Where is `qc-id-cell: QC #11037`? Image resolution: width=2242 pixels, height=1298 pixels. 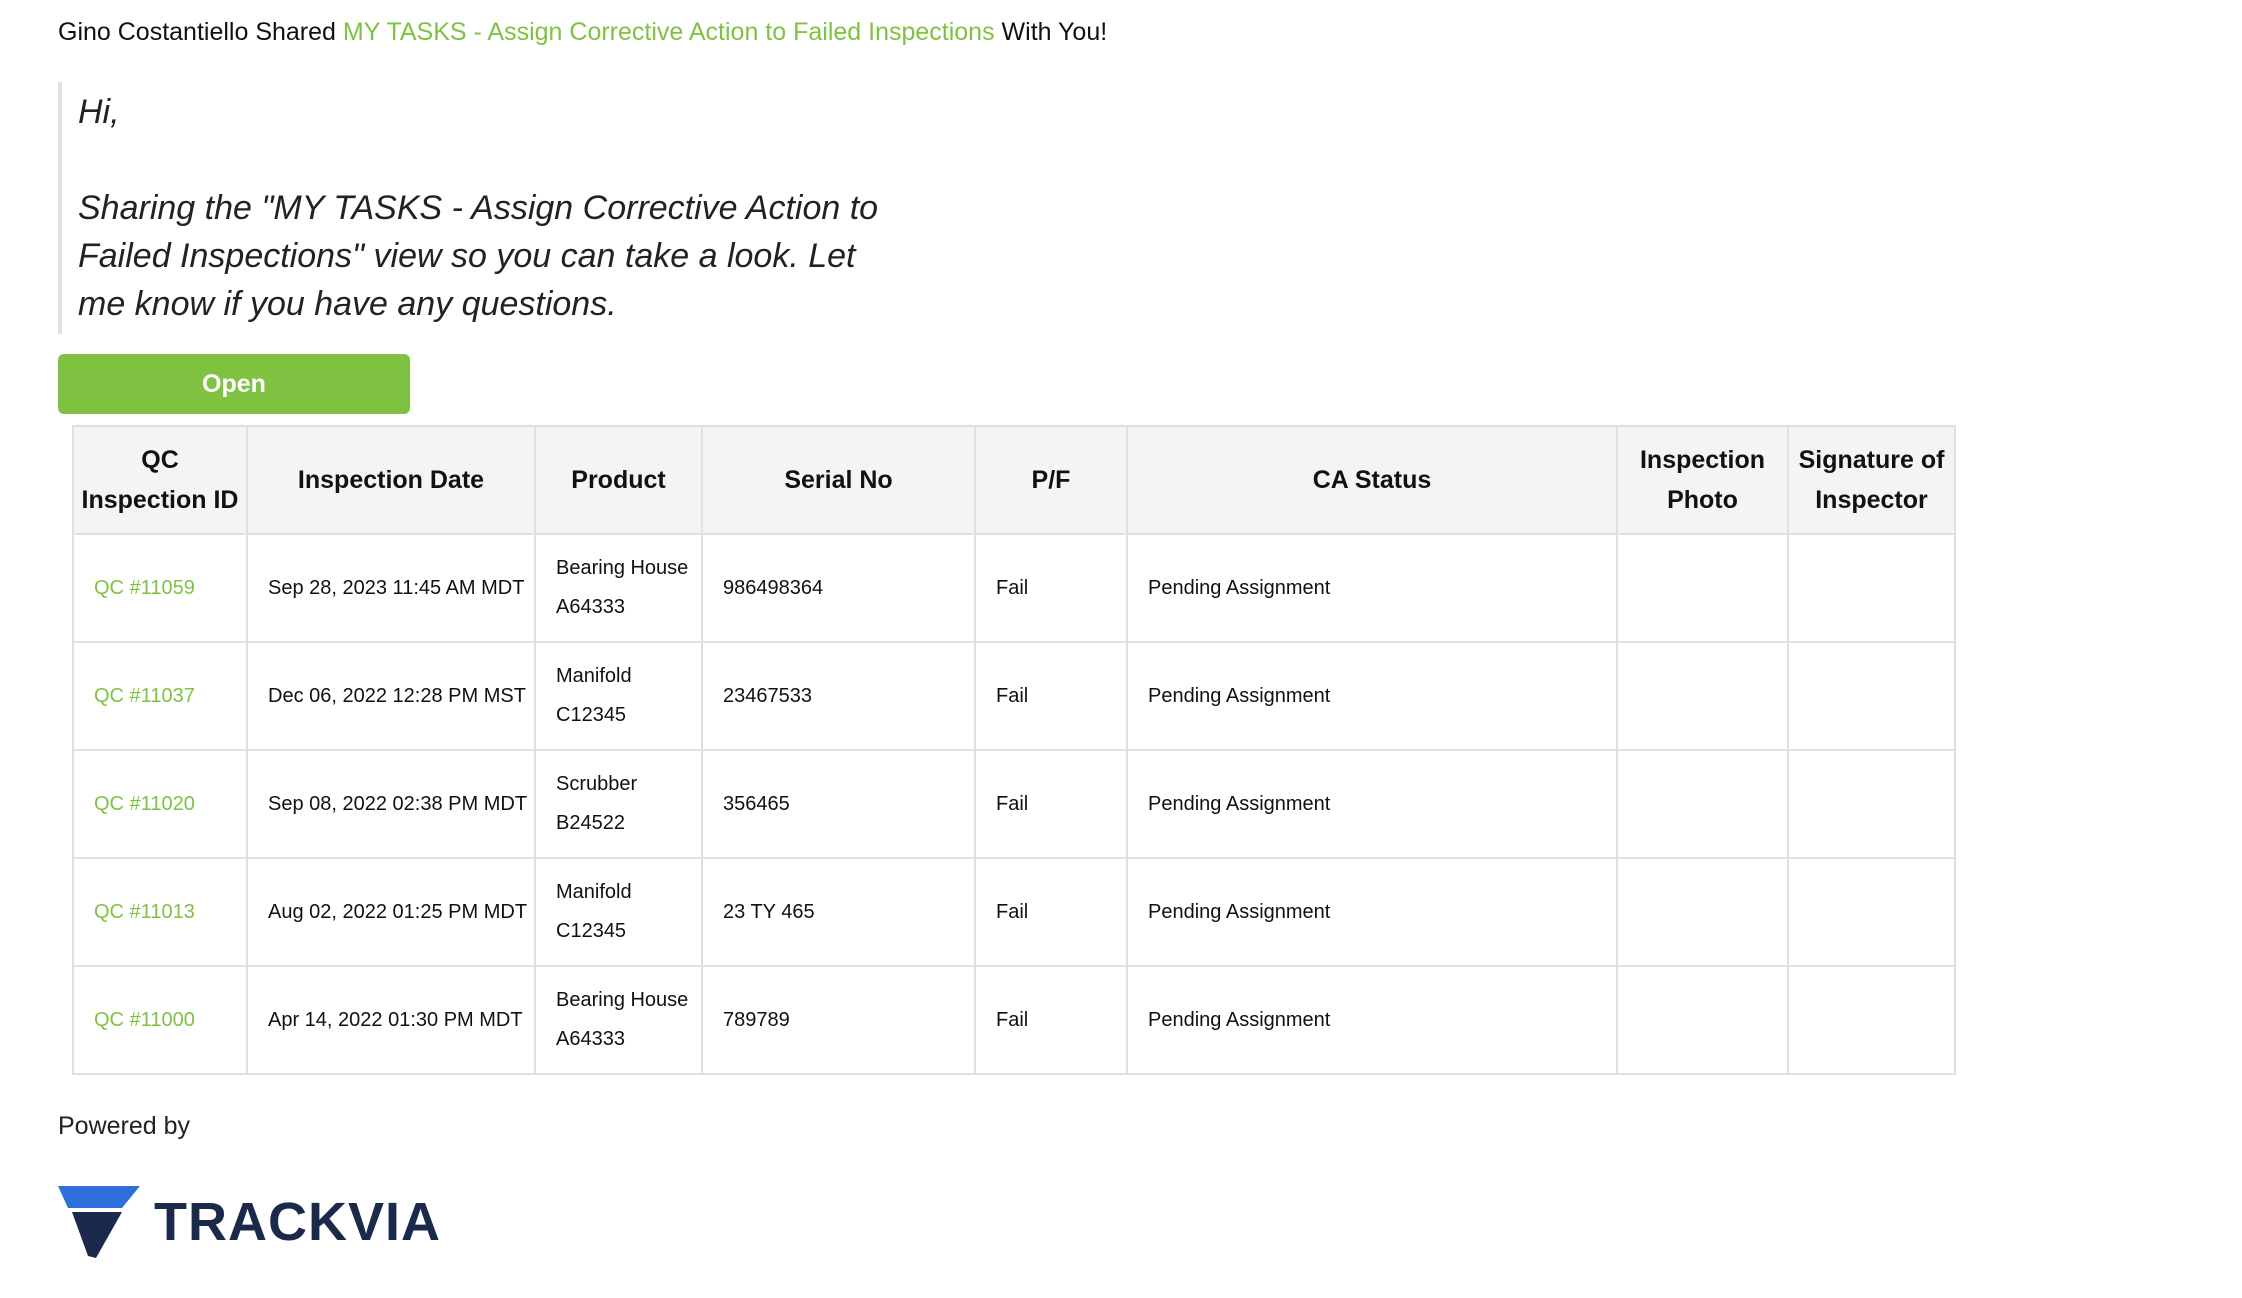 qc-id-cell: QC #11037 is located at coordinates (160, 696).